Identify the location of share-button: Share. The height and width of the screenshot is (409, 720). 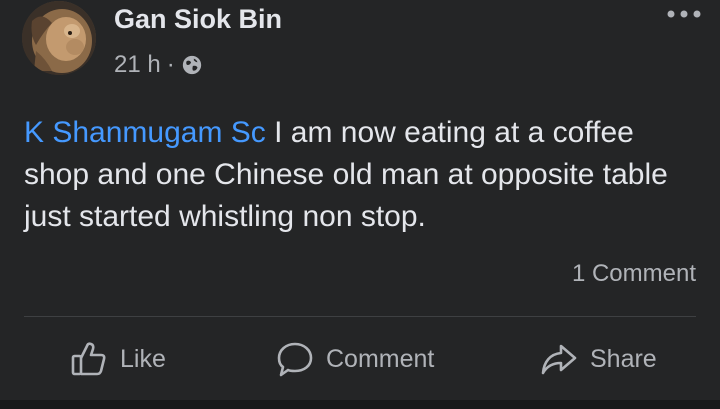
(598, 359).